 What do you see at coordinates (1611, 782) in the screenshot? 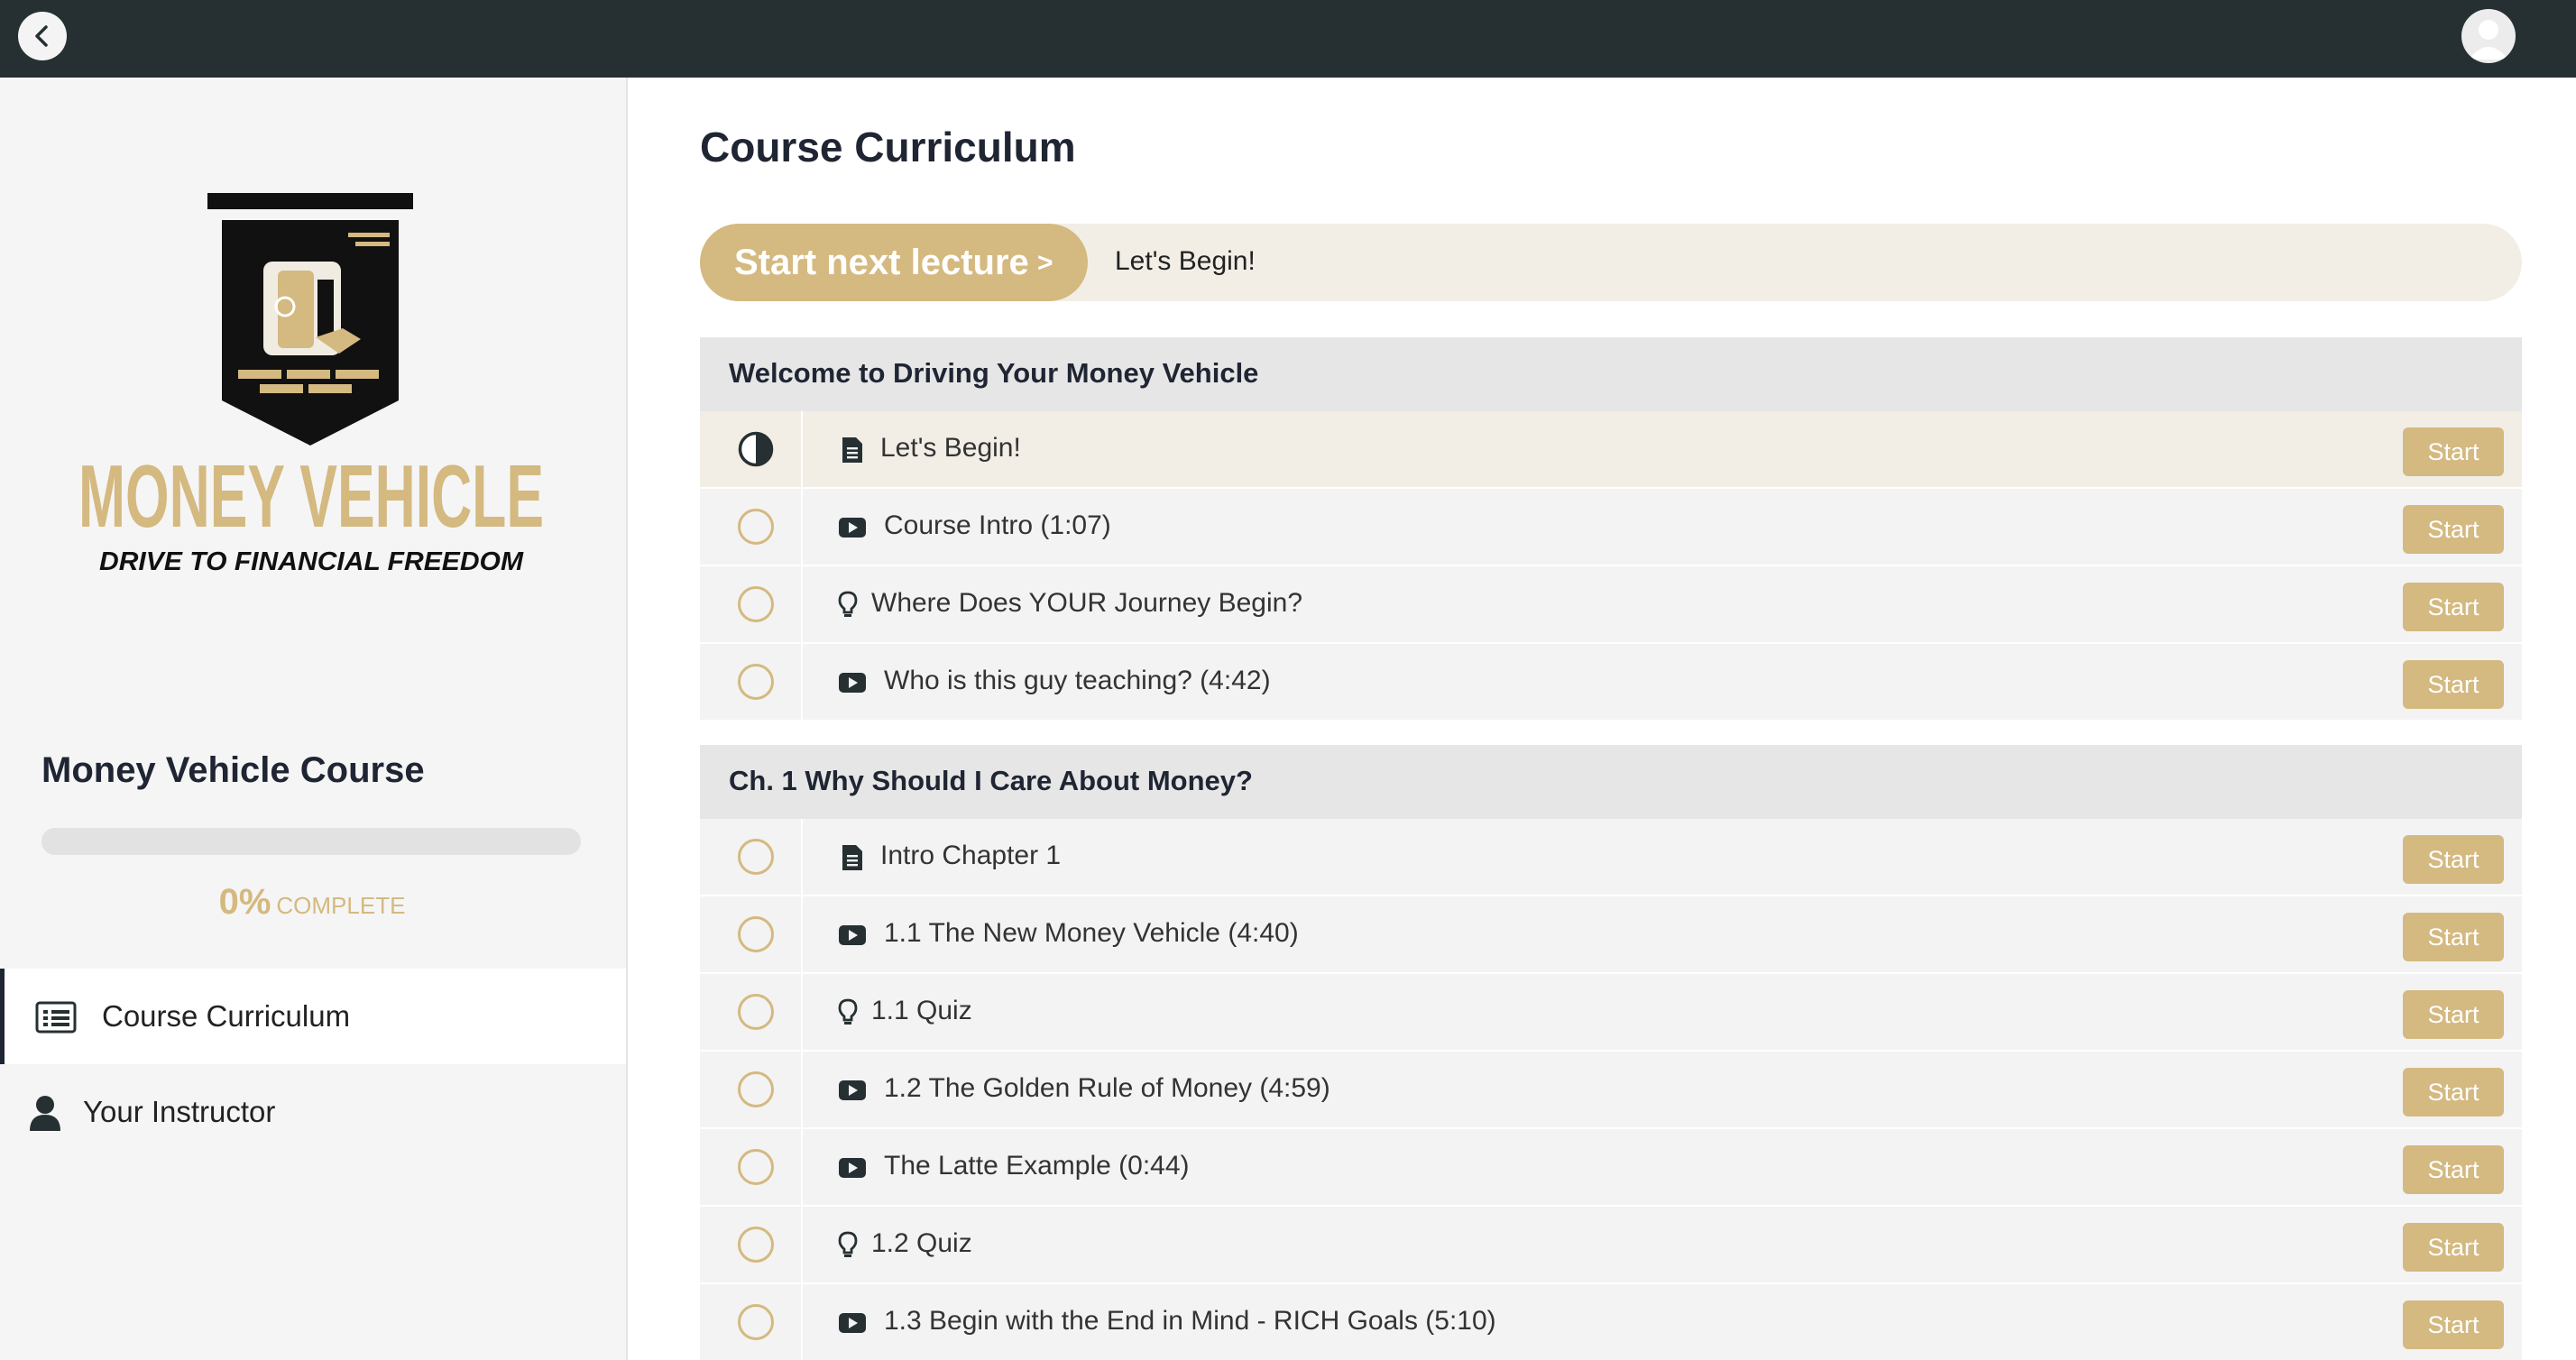
I see `section-header: Ch. 1 Why Should I Care About Money?` at bounding box center [1611, 782].